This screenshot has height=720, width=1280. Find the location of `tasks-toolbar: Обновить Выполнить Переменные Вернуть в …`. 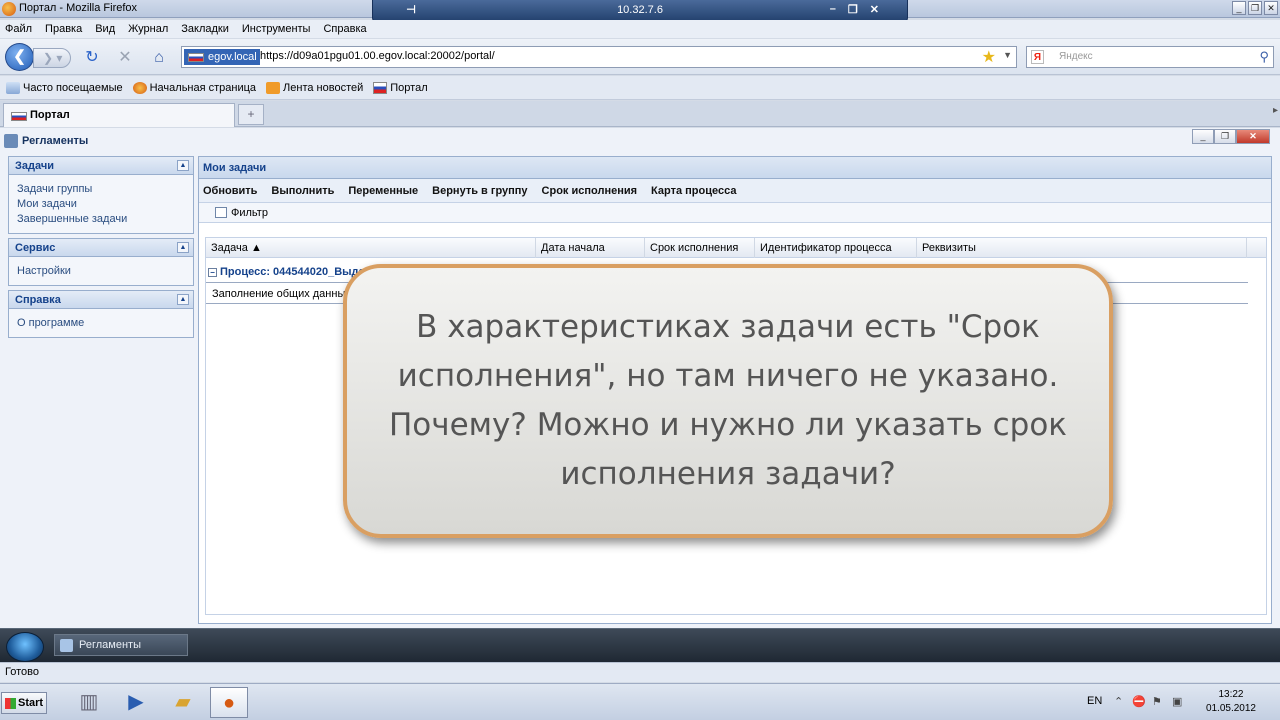

tasks-toolbar: Обновить Выполнить Переменные Вернуть в … is located at coordinates (735, 191).